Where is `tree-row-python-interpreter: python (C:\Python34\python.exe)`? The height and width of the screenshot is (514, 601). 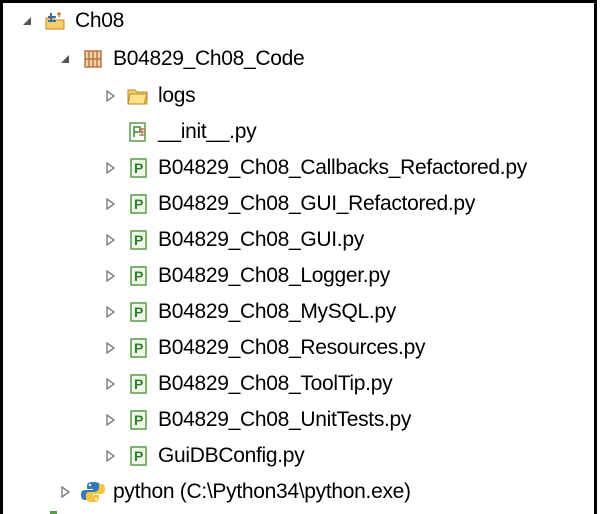
tree-row-python-interpreter: python (C:\Python34\python.exe) is located at coordinates (234, 492).